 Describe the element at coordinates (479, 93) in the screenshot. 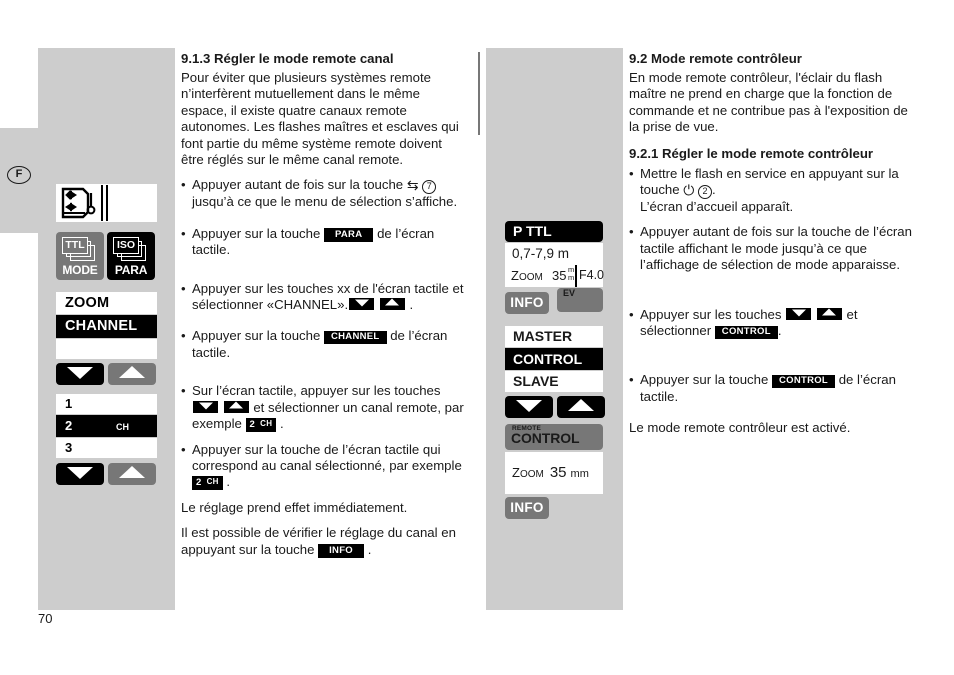

I see `column-divider` at that location.